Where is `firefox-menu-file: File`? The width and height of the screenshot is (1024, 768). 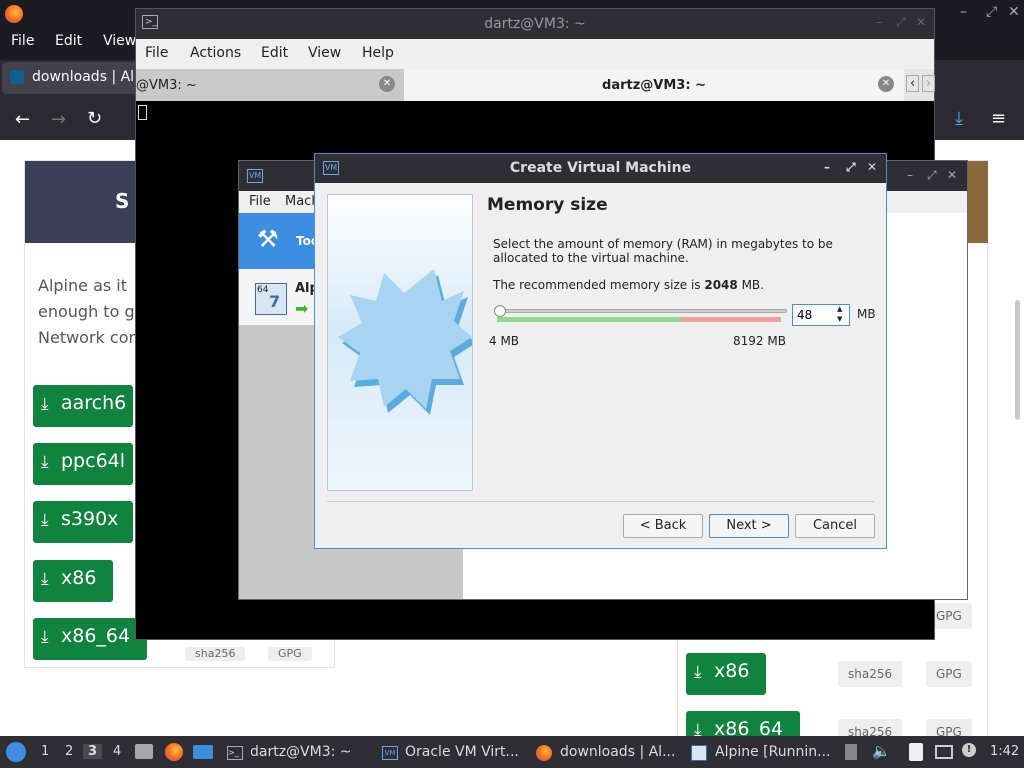 firefox-menu-file: File is located at coordinates (22, 41).